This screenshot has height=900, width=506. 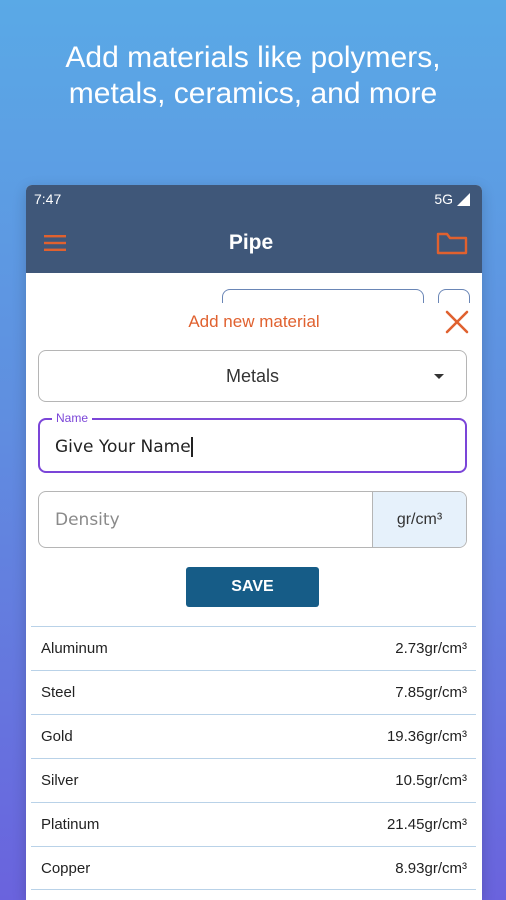 What do you see at coordinates (252, 442) in the screenshot?
I see `name-field: Name Give Your Name` at bounding box center [252, 442].